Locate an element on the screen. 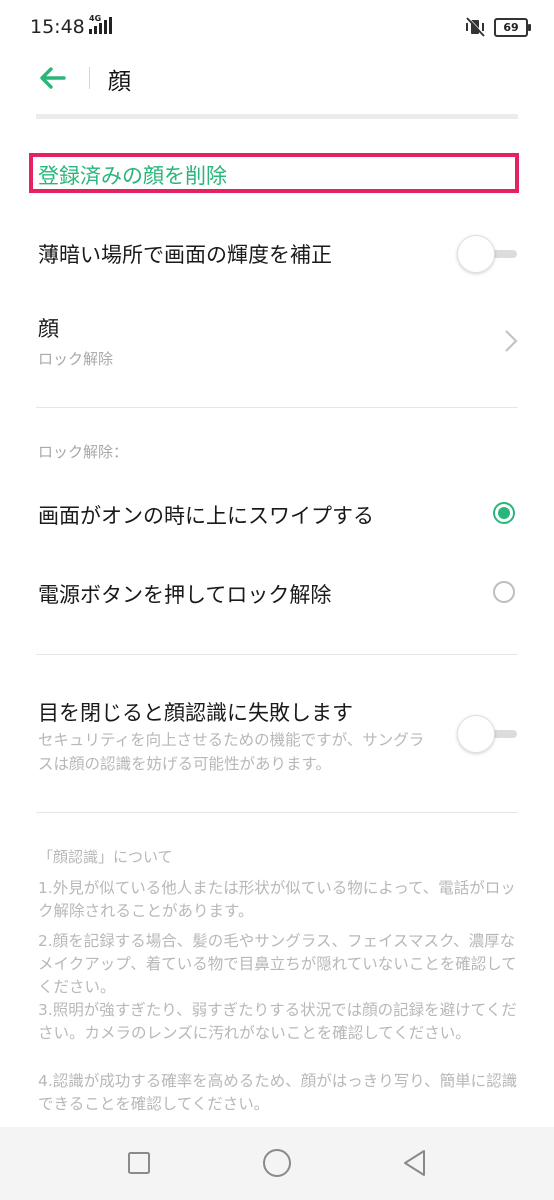 The width and height of the screenshot is (554, 1200). recent-apps-icon is located at coordinates (139, 1163).